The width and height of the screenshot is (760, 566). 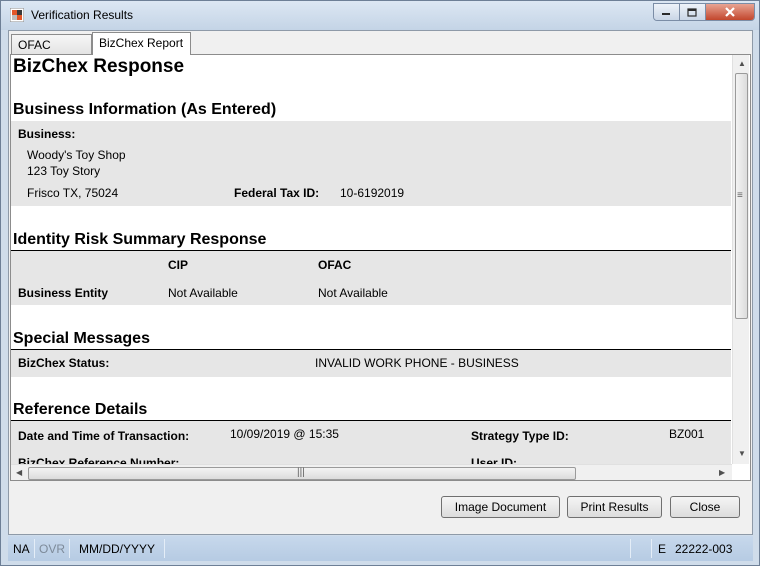 I want to click on maximize-icon, so click(x=692, y=12).